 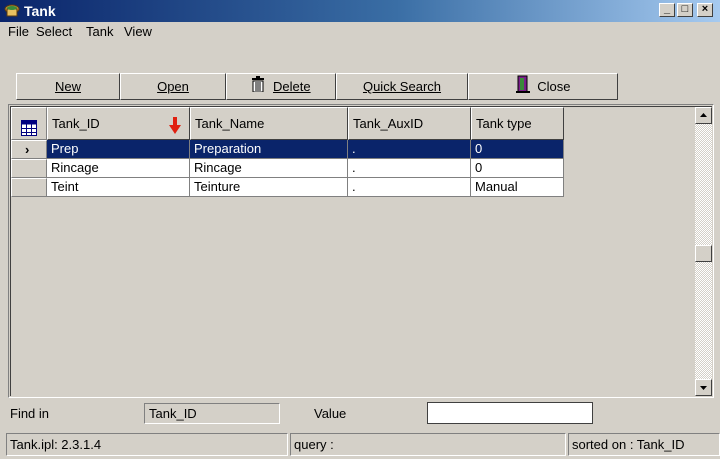 I want to click on arrow-up-icon, so click(x=703, y=115).